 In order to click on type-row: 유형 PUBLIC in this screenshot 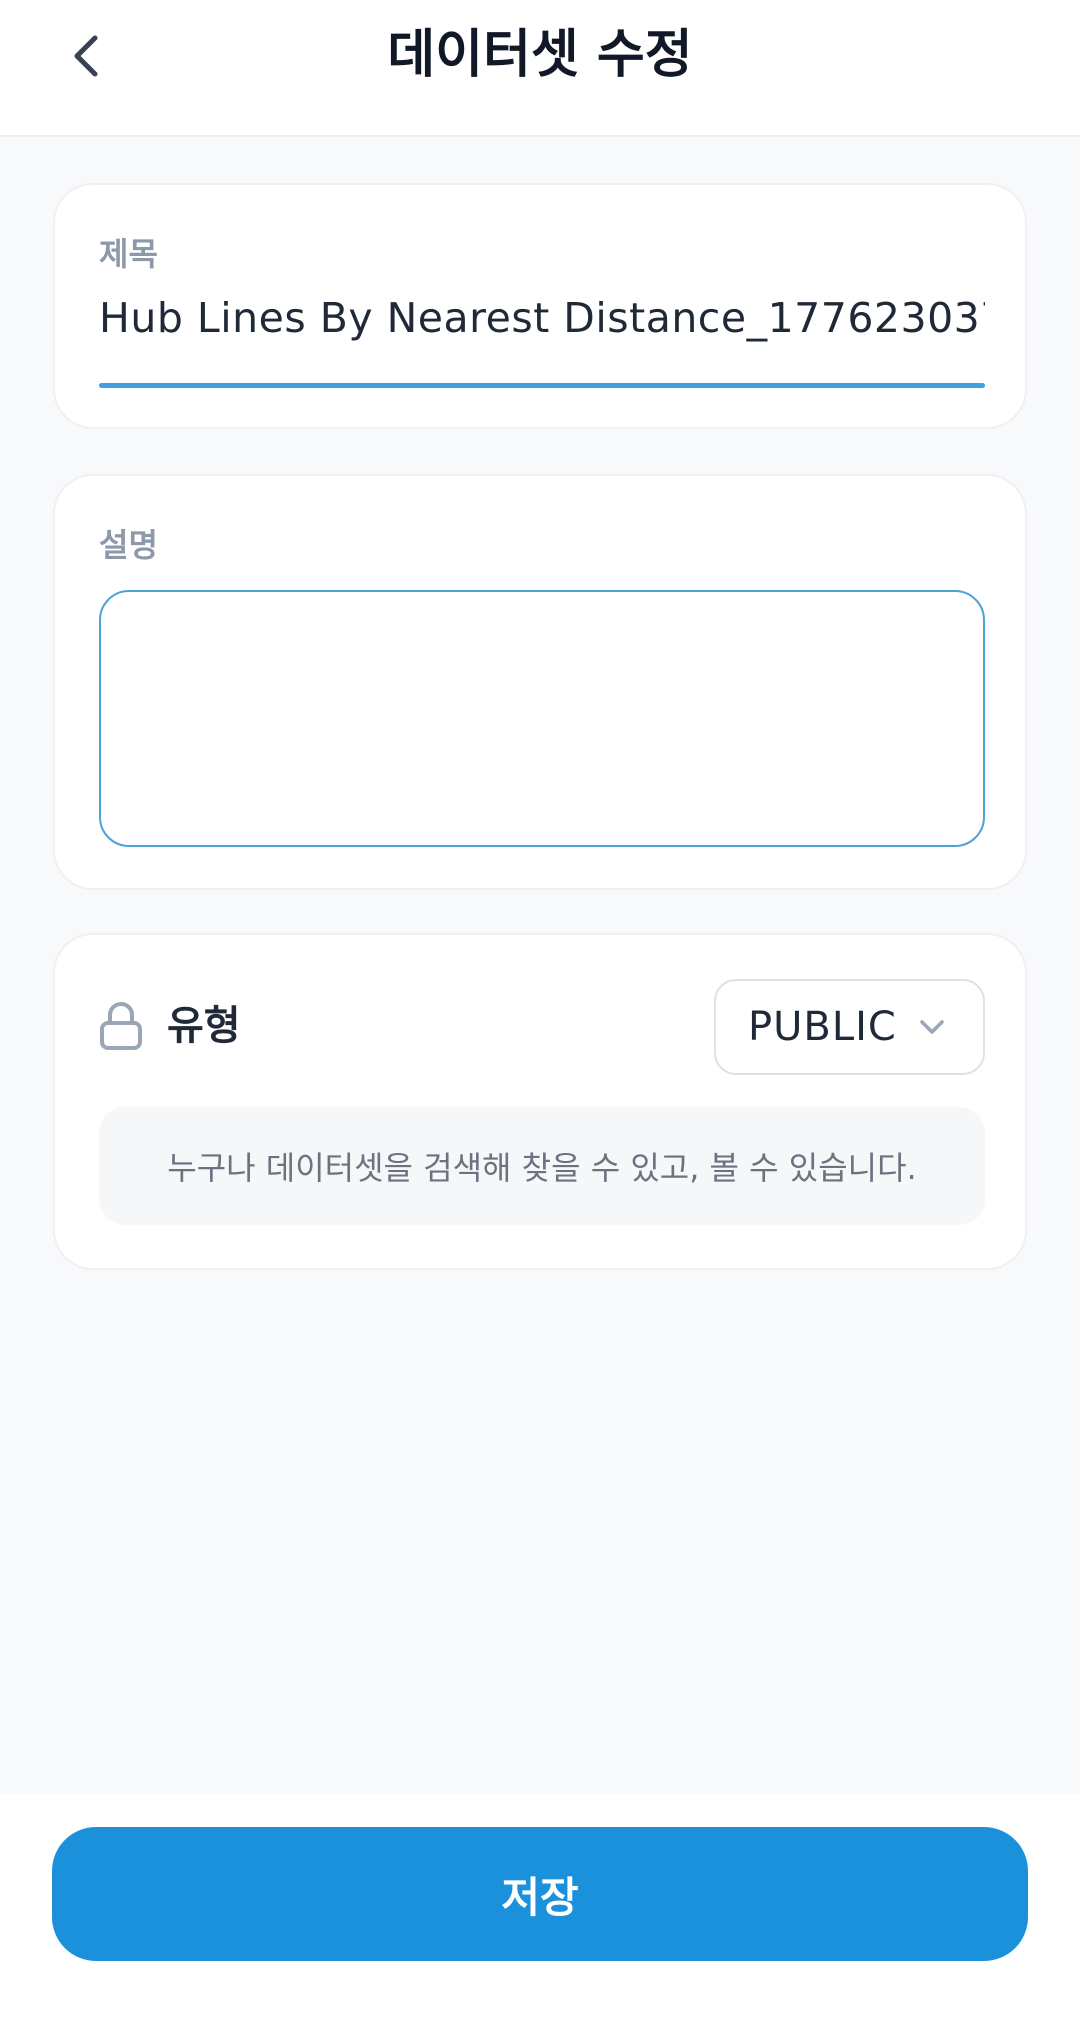, I will do `click(542, 1027)`.